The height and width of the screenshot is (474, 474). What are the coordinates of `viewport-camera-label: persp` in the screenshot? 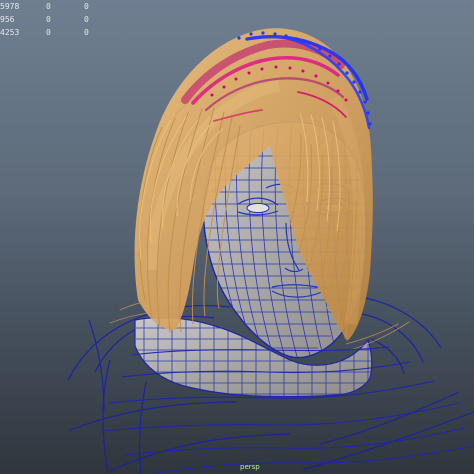 It's located at (250, 467).